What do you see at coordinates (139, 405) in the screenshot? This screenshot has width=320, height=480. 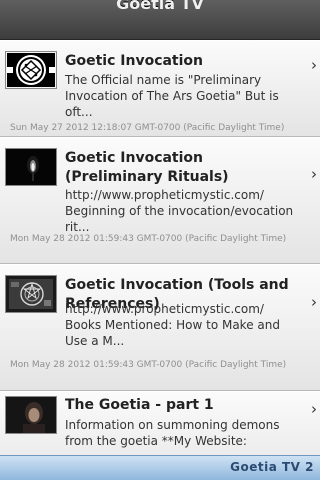 I see `item-title: The Goetia - part 1` at bounding box center [139, 405].